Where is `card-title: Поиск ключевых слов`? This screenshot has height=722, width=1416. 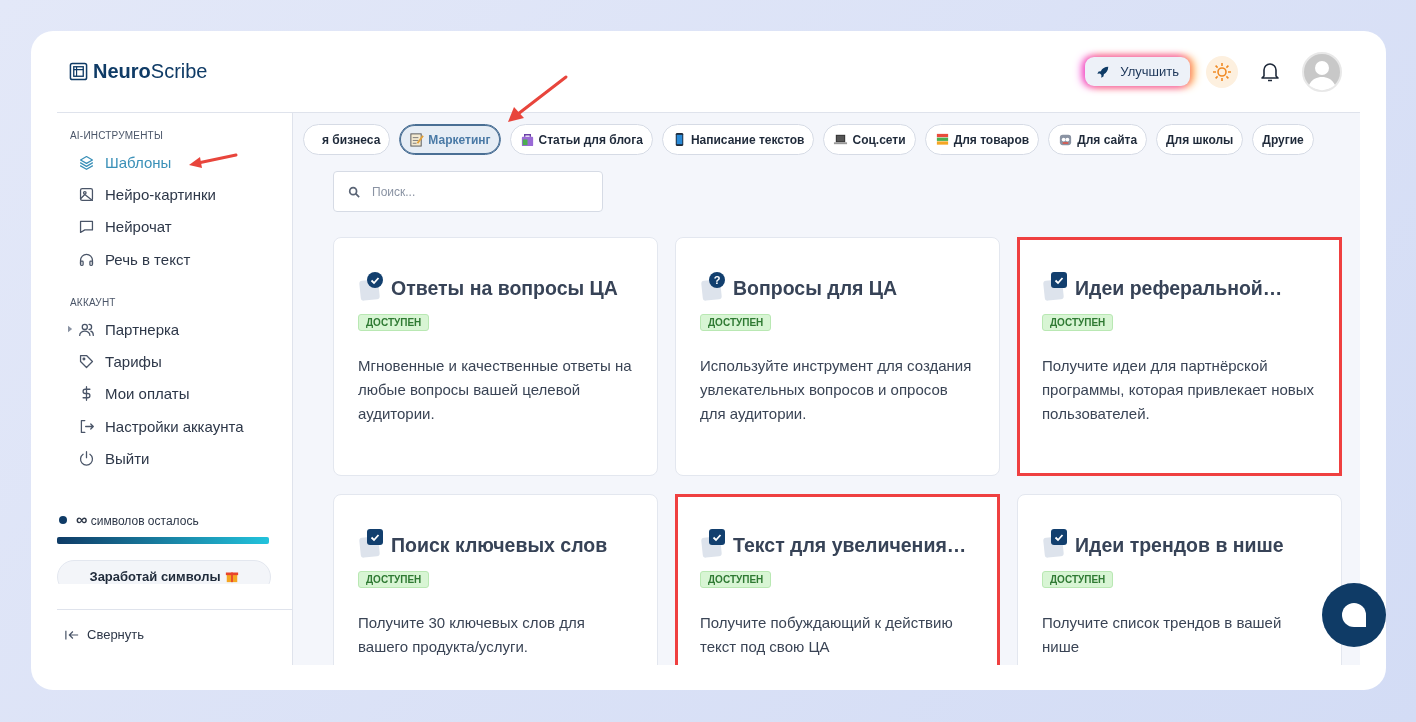
card-title: Поиск ключевых слов is located at coordinates (499, 545).